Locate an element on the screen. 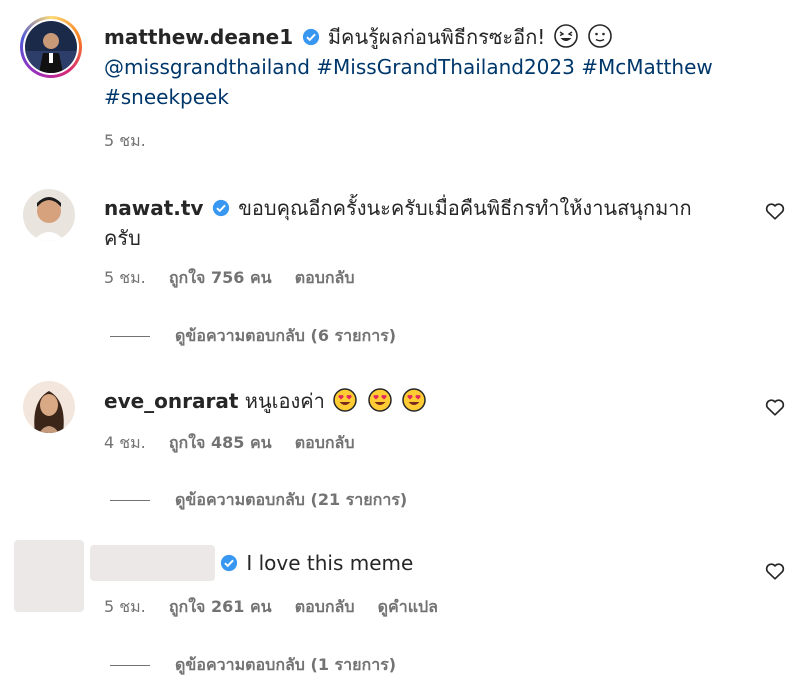 This screenshot has height=697, width=800. view-replies-label: ดูข้อความตอบกลับ (1 รายการ) is located at coordinates (286, 664).